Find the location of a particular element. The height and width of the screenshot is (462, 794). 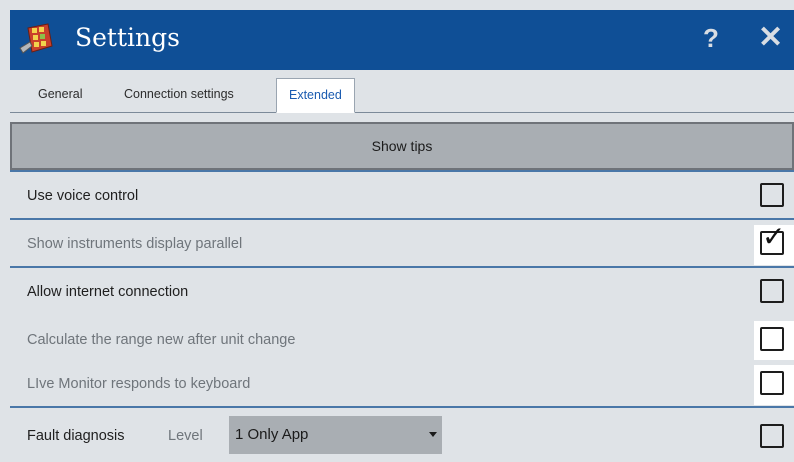

tab-general: General is located at coordinates (60, 94).